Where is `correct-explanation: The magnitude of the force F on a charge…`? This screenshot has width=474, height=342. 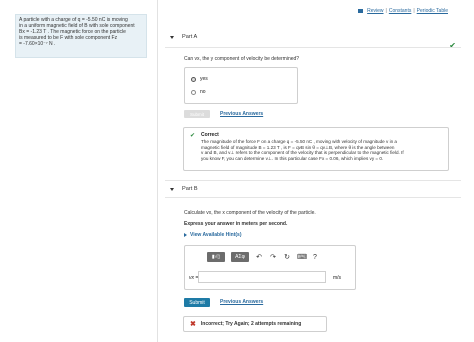 correct-explanation: The magnitude of the force F on a charge… is located at coordinates (322, 150).